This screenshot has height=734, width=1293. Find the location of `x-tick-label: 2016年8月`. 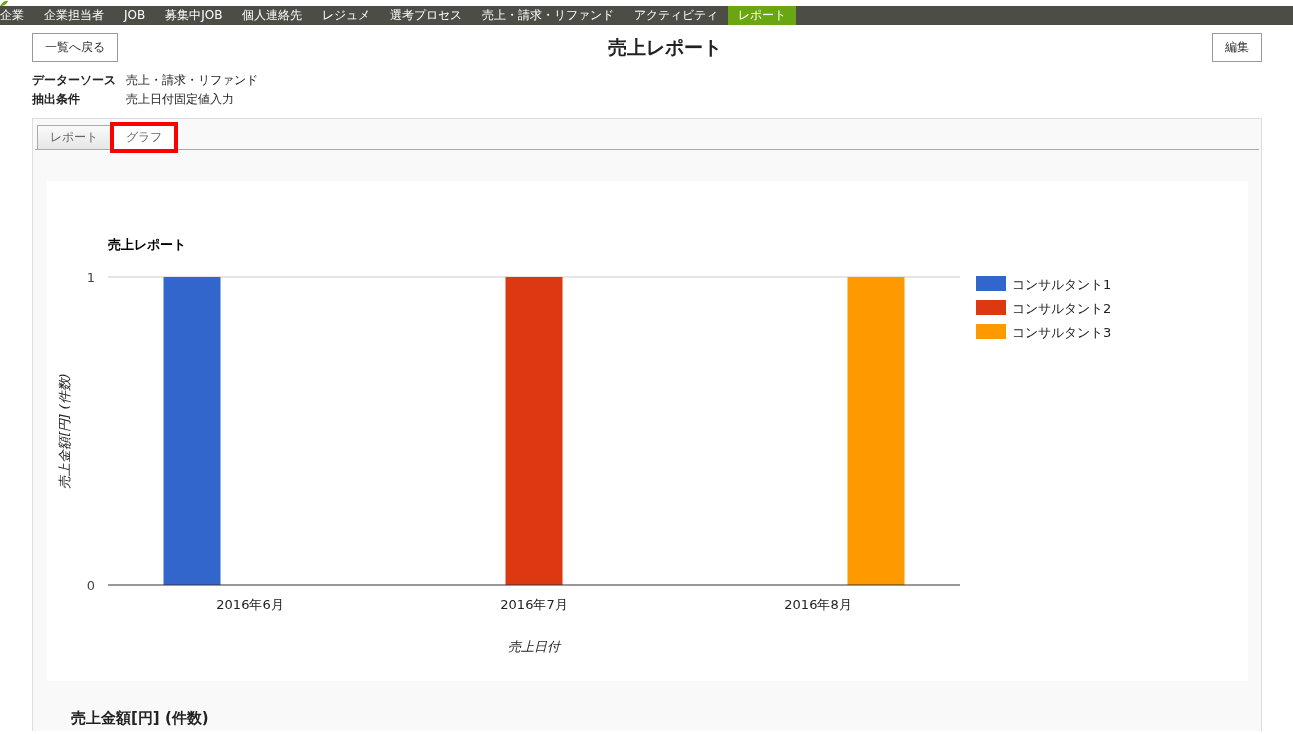

x-tick-label: 2016年8月 is located at coordinates (818, 604).